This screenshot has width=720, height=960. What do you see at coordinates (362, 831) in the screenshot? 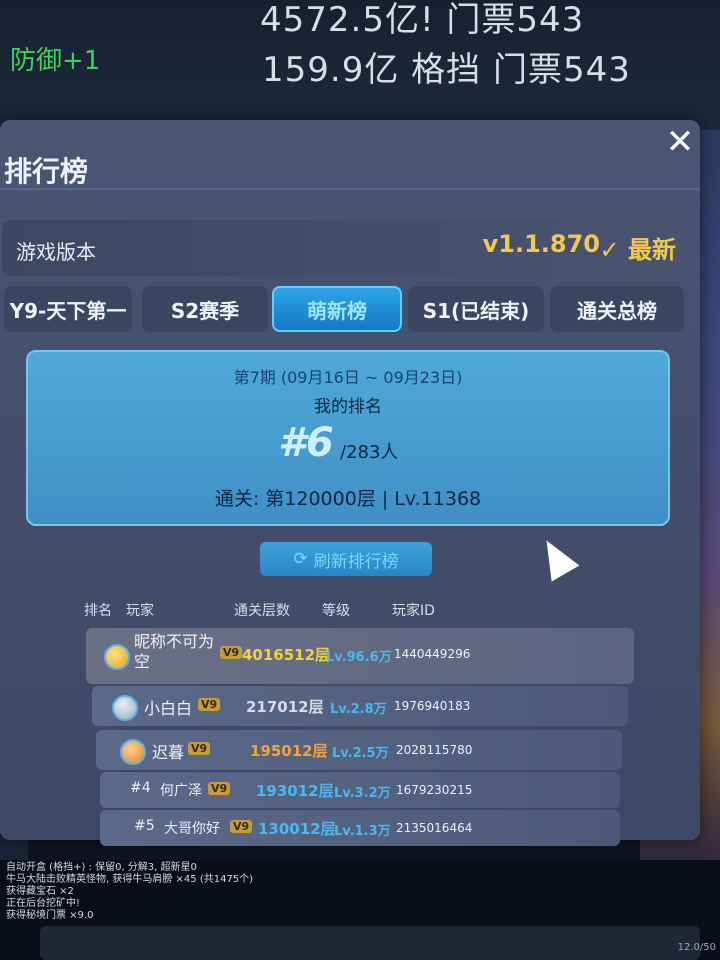
I see `player-level: Lv.1.3万` at bounding box center [362, 831].